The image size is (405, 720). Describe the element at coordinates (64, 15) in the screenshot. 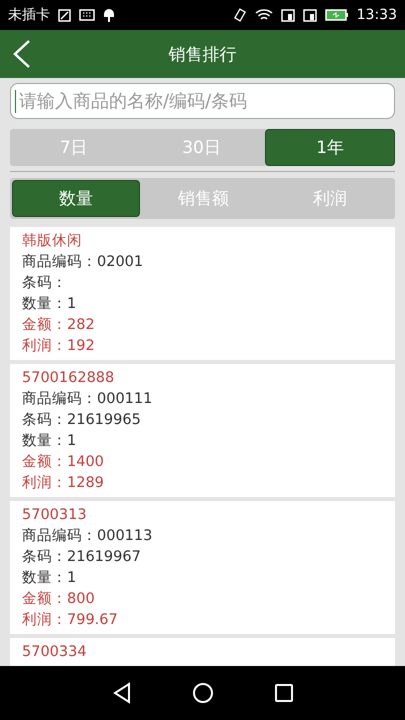

I see `image-icon` at that location.